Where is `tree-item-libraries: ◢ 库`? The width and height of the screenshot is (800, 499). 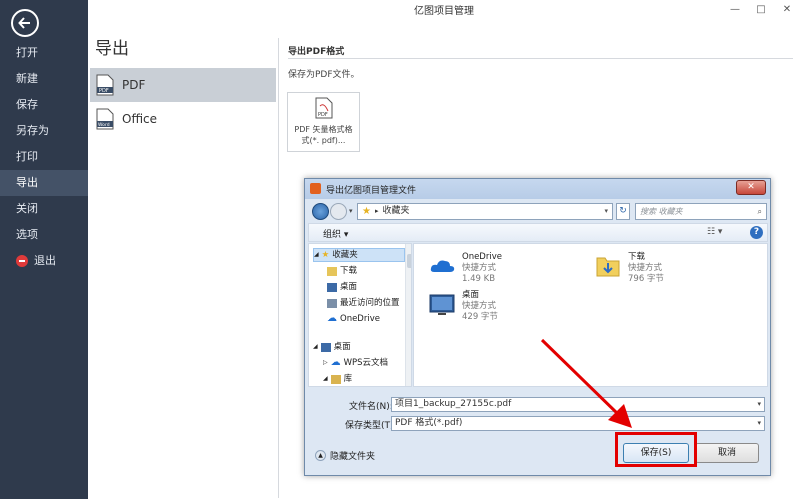
tree-item-libraries: ◢ 库 is located at coordinates (337, 379).